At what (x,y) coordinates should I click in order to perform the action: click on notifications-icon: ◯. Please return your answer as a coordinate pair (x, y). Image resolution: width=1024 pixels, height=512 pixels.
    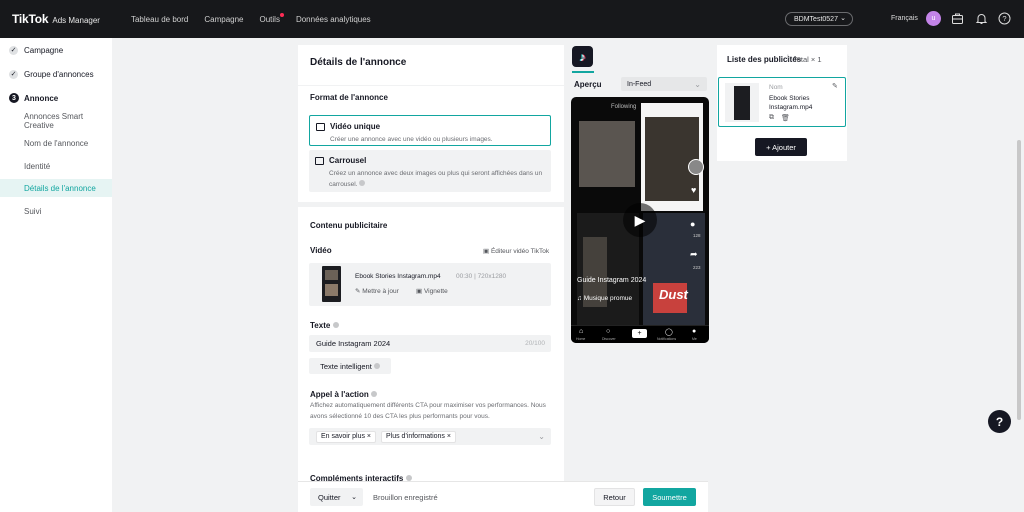
    Looking at the image, I should click on (669, 332).